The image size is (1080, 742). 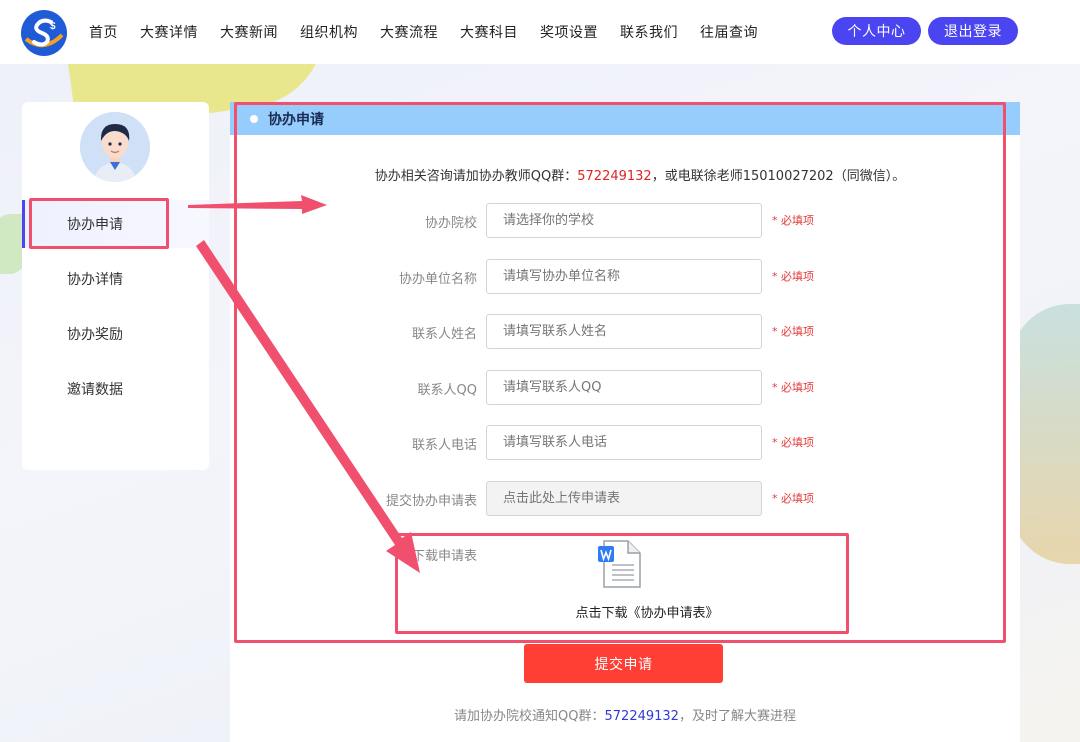 What do you see at coordinates (437, 279) in the screenshot?
I see `unit-name-label: 协办单位名称` at bounding box center [437, 279].